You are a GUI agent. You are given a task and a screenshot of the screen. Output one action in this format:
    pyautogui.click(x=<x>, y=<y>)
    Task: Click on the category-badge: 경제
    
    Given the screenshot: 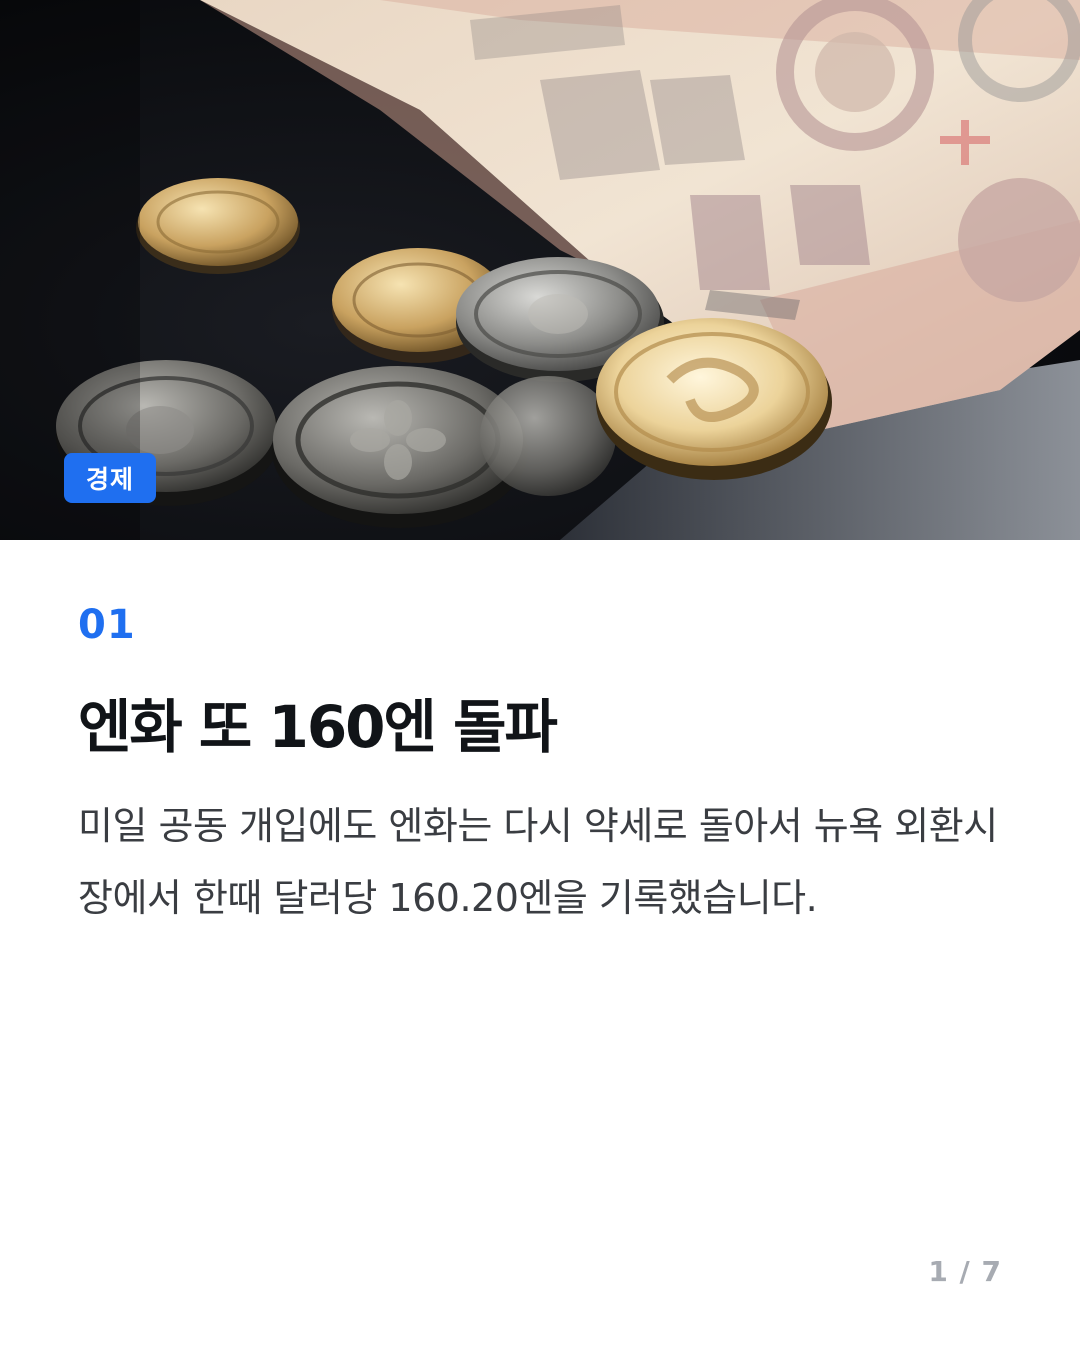 What is the action you would take?
    pyautogui.click(x=110, y=478)
    